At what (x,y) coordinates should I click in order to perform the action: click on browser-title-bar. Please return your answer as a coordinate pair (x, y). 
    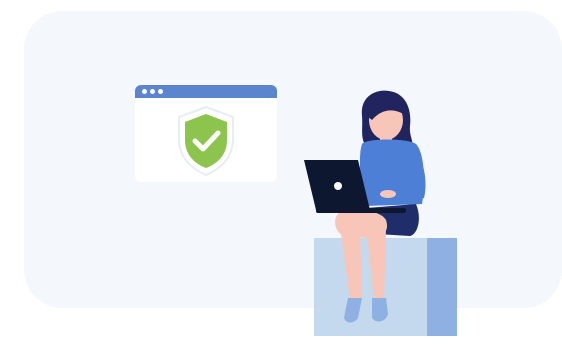
    Looking at the image, I should click on (206, 91).